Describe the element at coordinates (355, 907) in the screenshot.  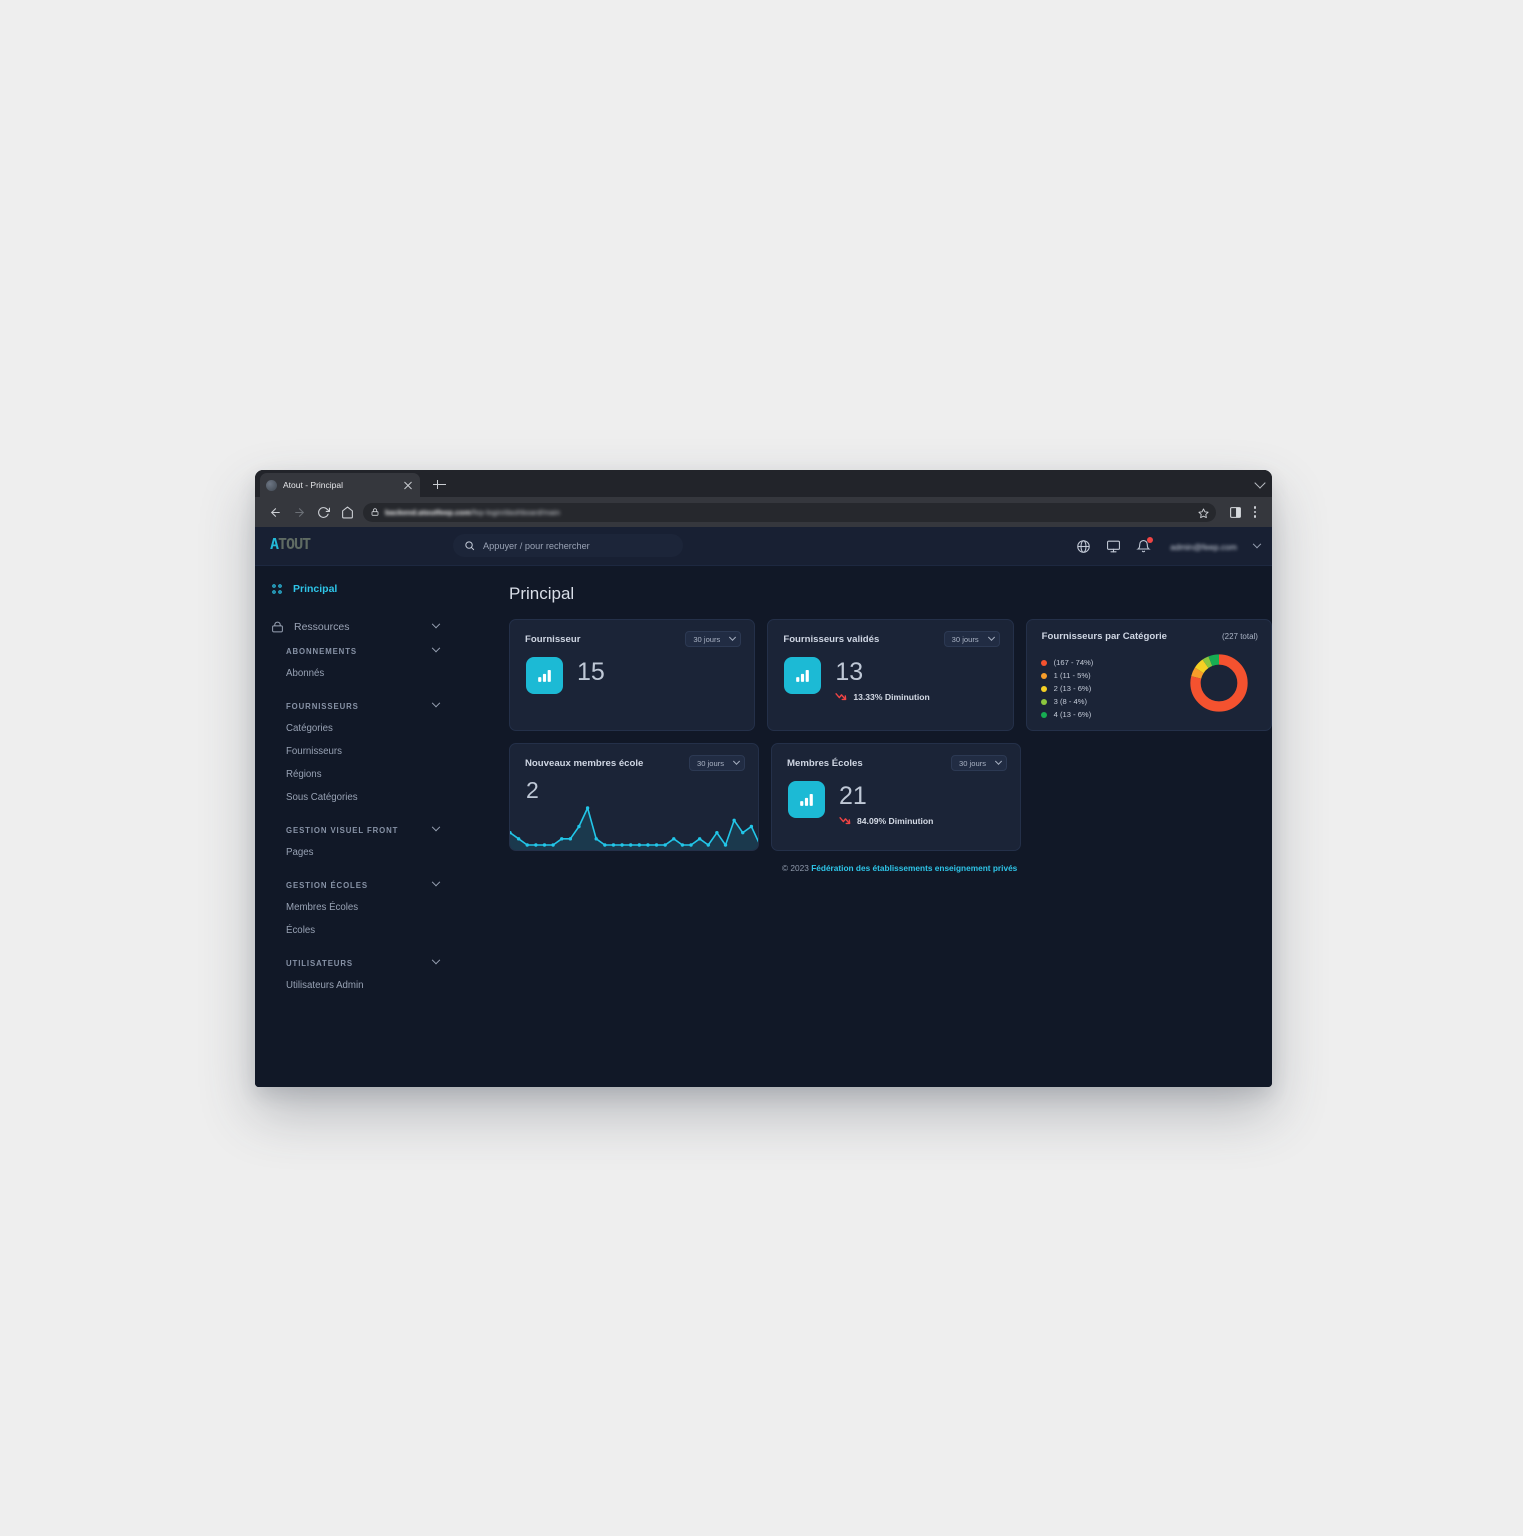
I see `sidebar-item-membres-écoles: Membres Écoles` at that location.